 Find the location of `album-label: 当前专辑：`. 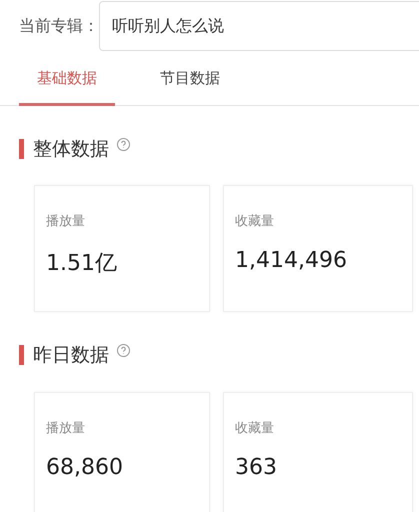

album-label: 当前专辑： is located at coordinates (59, 26).